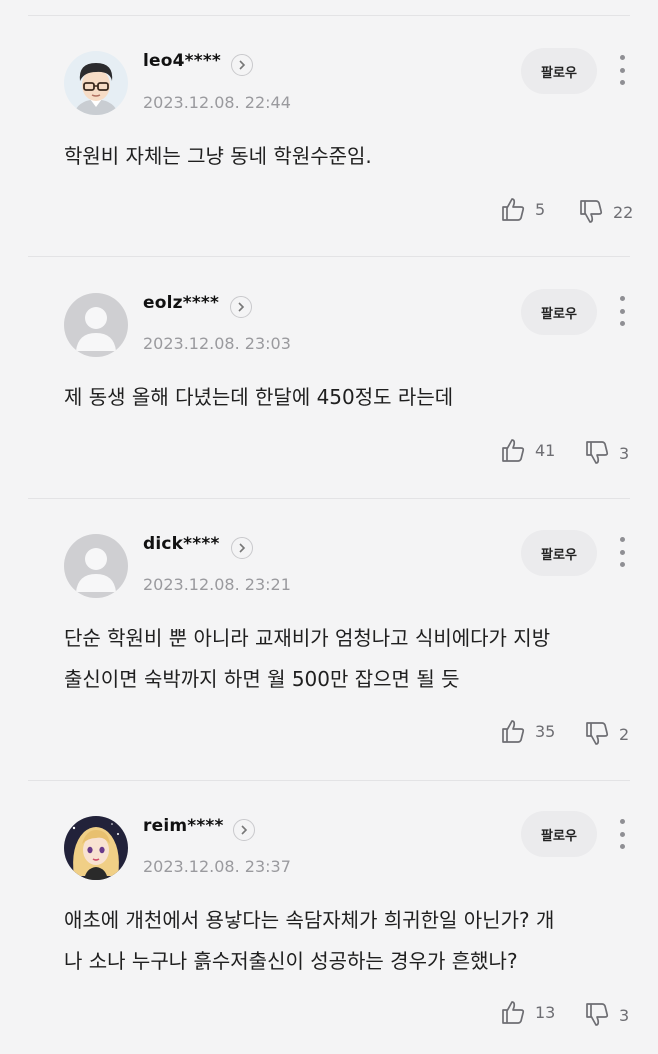 The width and height of the screenshot is (658, 1054). What do you see at coordinates (605, 212) in the screenshot?
I see `dislike-button: 22` at bounding box center [605, 212].